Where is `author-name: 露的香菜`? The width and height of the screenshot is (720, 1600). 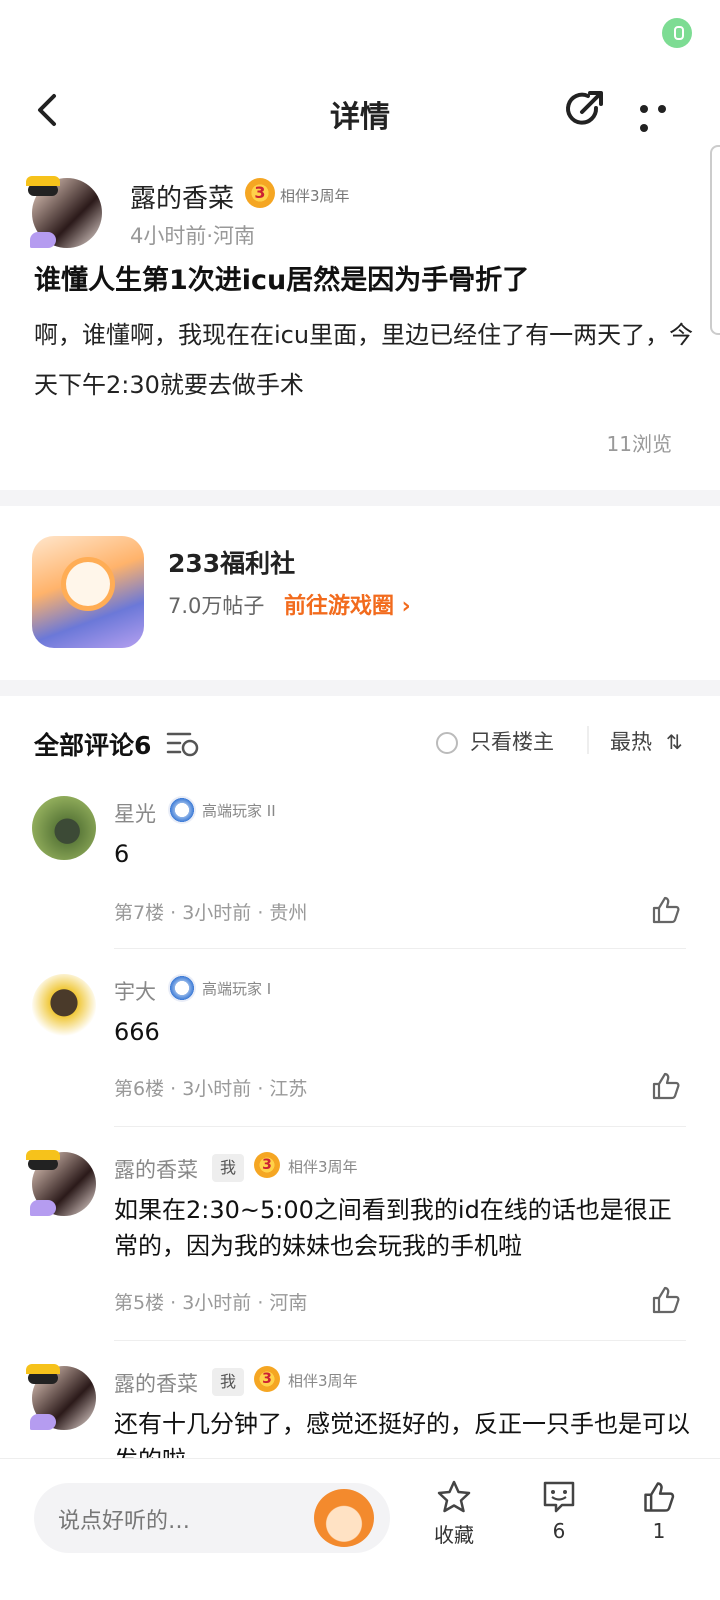
author-name: 露的香菜 is located at coordinates (182, 196).